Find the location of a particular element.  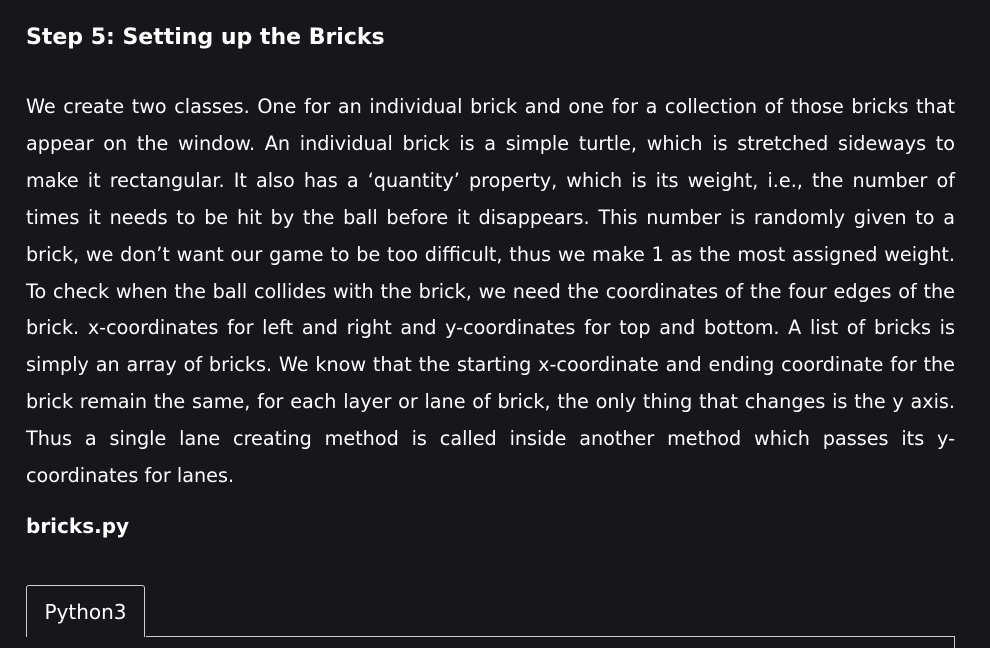

code-panel-border is located at coordinates (954, 642).